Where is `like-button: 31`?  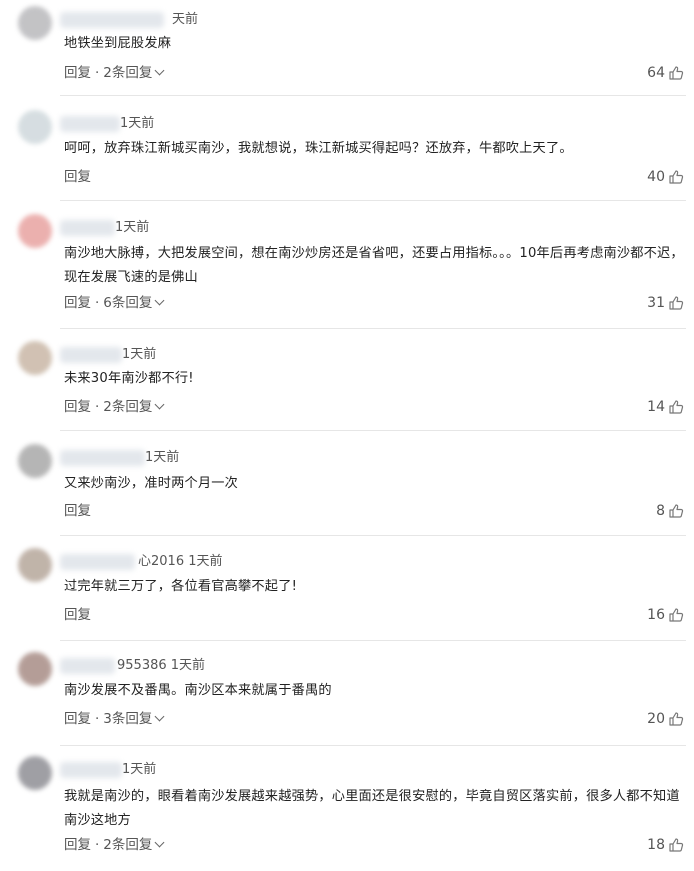 like-button: 31 is located at coordinates (644, 303).